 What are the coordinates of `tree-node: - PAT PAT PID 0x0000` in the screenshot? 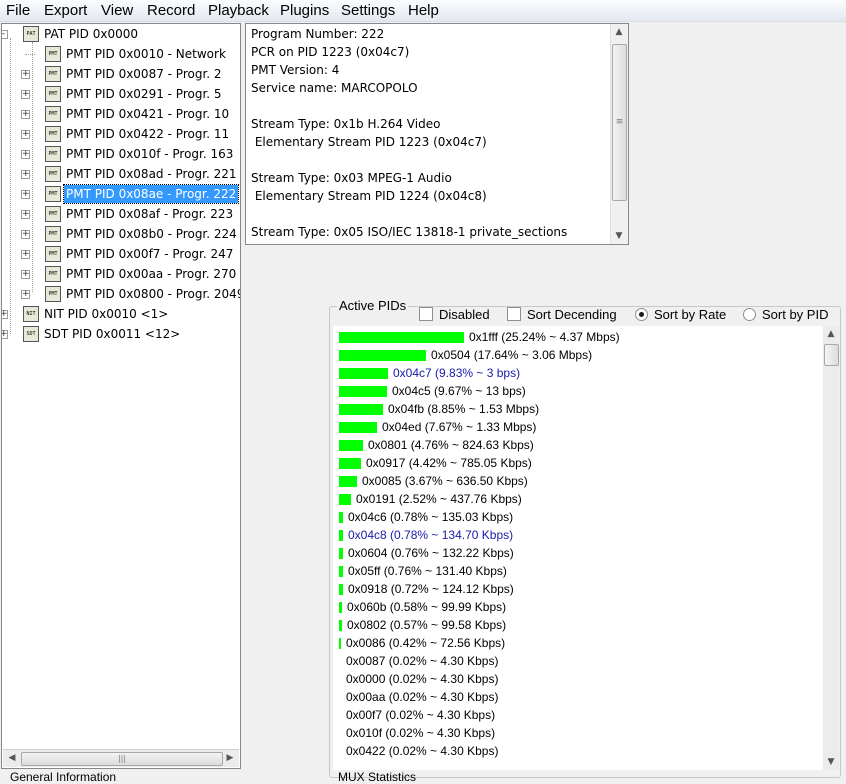 It's located at (121, 34).